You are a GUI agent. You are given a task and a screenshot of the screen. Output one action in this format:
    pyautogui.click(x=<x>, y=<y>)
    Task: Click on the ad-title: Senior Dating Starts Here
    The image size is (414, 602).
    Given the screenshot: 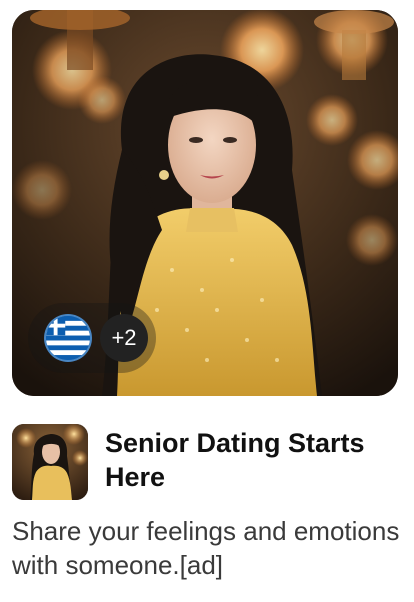 What is the action you would take?
    pyautogui.click(x=252, y=460)
    